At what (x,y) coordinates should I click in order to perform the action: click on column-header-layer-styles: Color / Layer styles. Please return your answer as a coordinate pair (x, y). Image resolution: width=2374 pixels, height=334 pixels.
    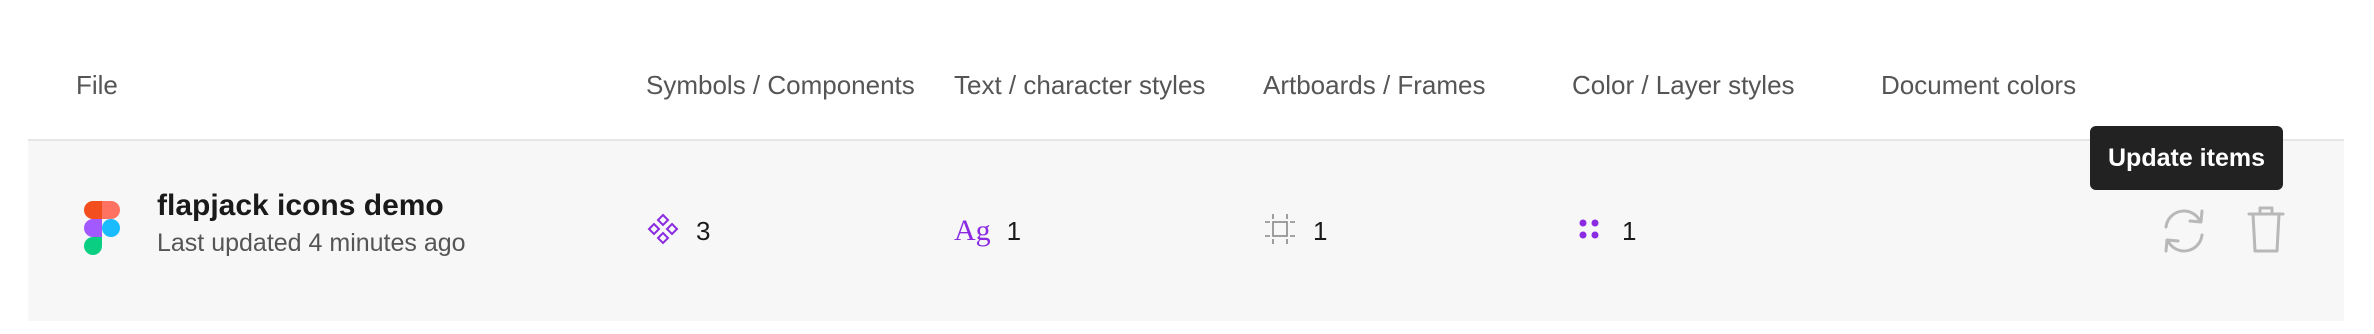
    Looking at the image, I should click on (1683, 85).